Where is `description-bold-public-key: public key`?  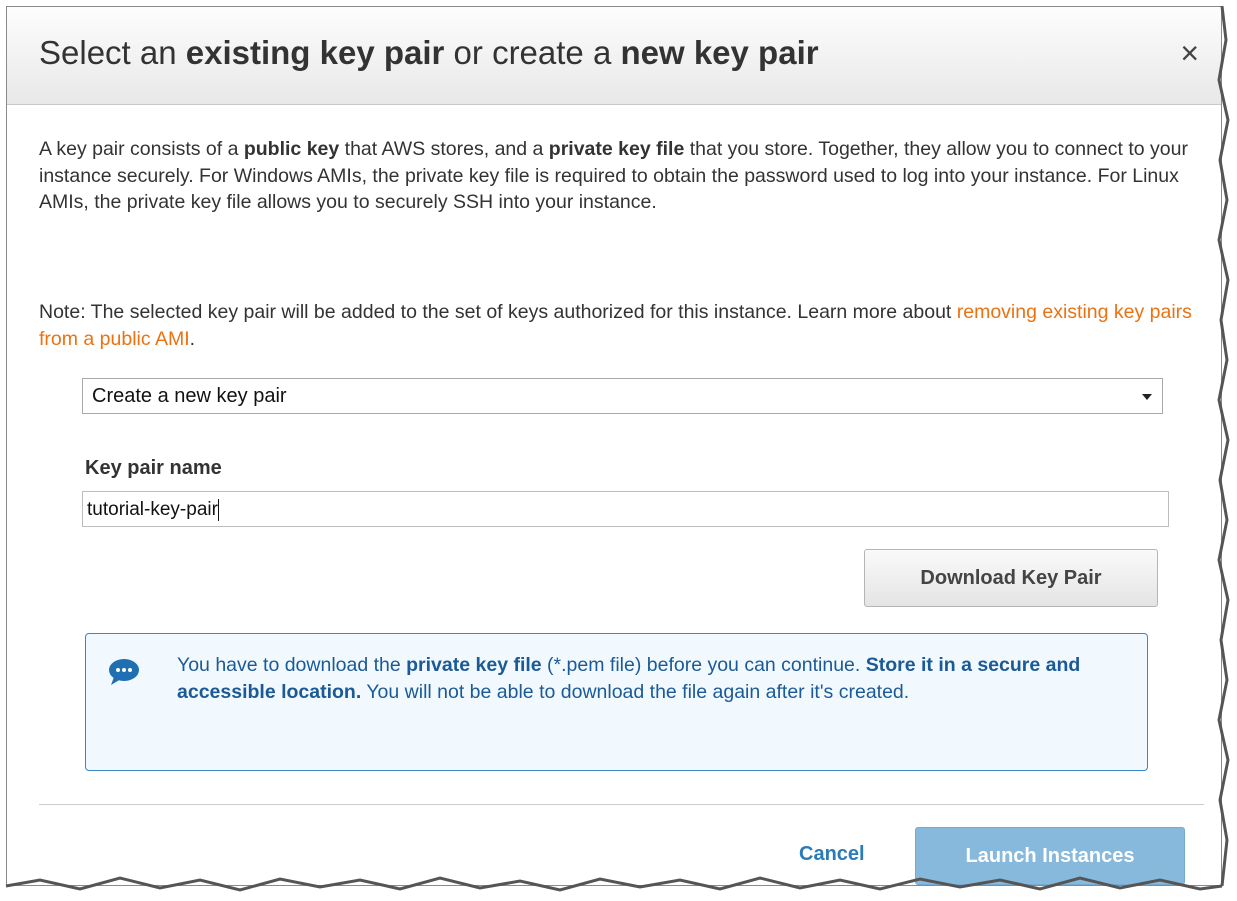
description-bold-public-key: public key is located at coordinates (291, 149).